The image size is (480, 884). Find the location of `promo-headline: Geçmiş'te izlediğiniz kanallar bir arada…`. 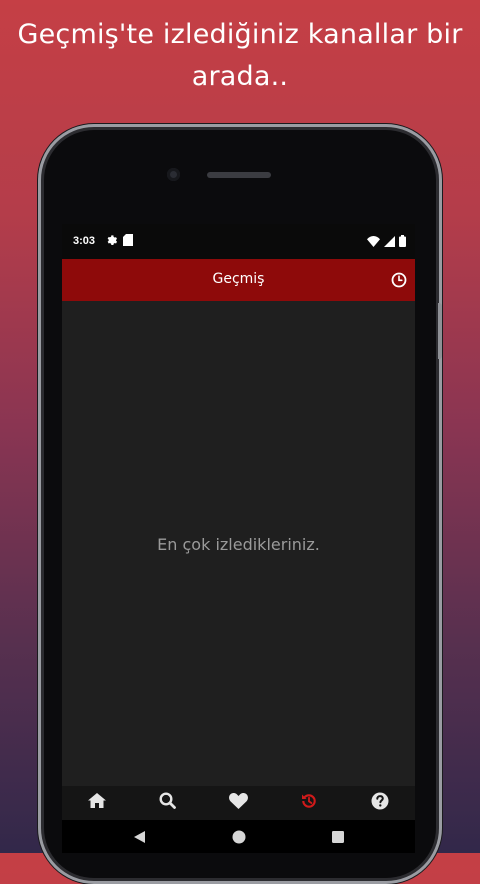

promo-headline: Geçmiş'te izlediğiniz kanallar bir arada… is located at coordinates (240, 56).